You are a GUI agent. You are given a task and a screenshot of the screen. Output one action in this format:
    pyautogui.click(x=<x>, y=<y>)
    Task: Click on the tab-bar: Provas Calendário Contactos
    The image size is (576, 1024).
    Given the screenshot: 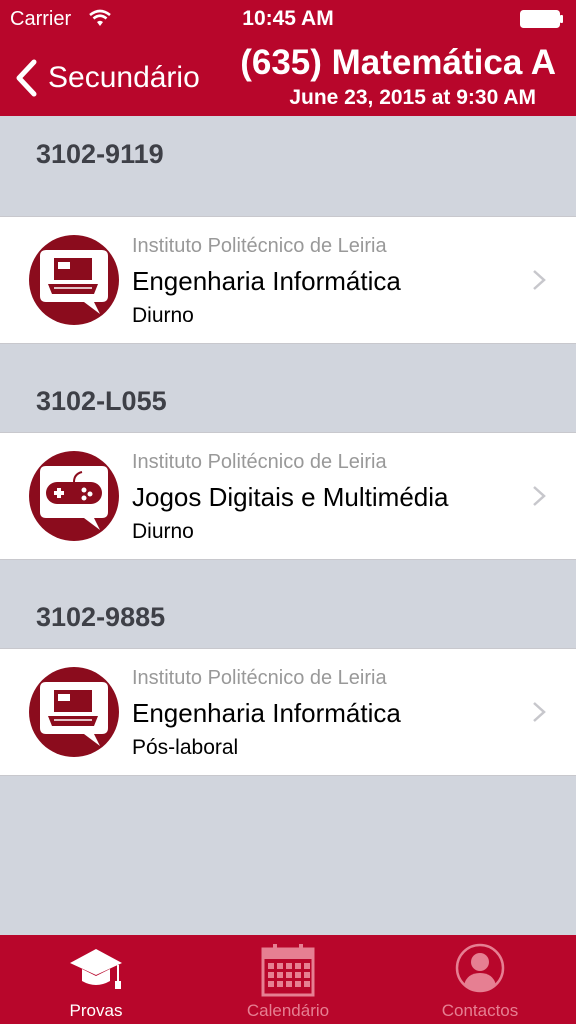 What is the action you would take?
    pyautogui.click(x=288, y=979)
    